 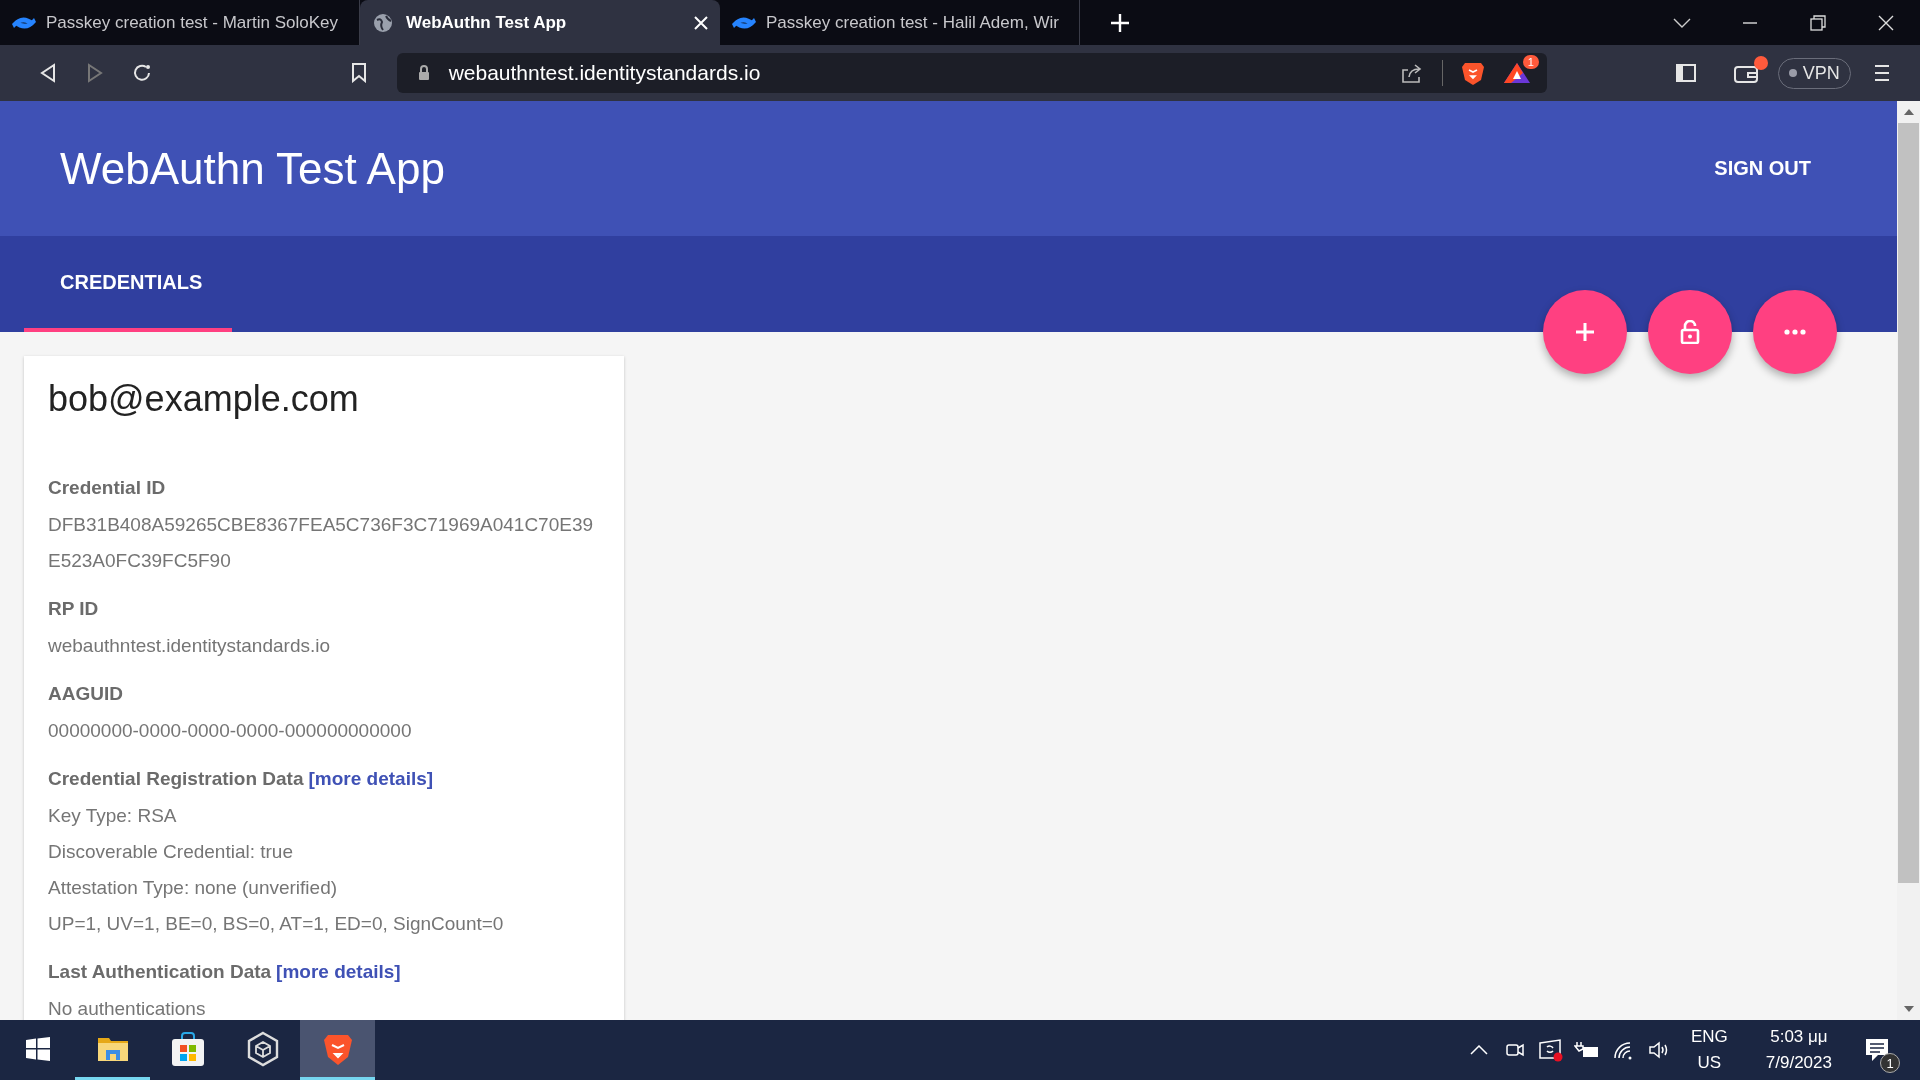 I want to click on field-label: Last Authentication Data, so click(x=160, y=971).